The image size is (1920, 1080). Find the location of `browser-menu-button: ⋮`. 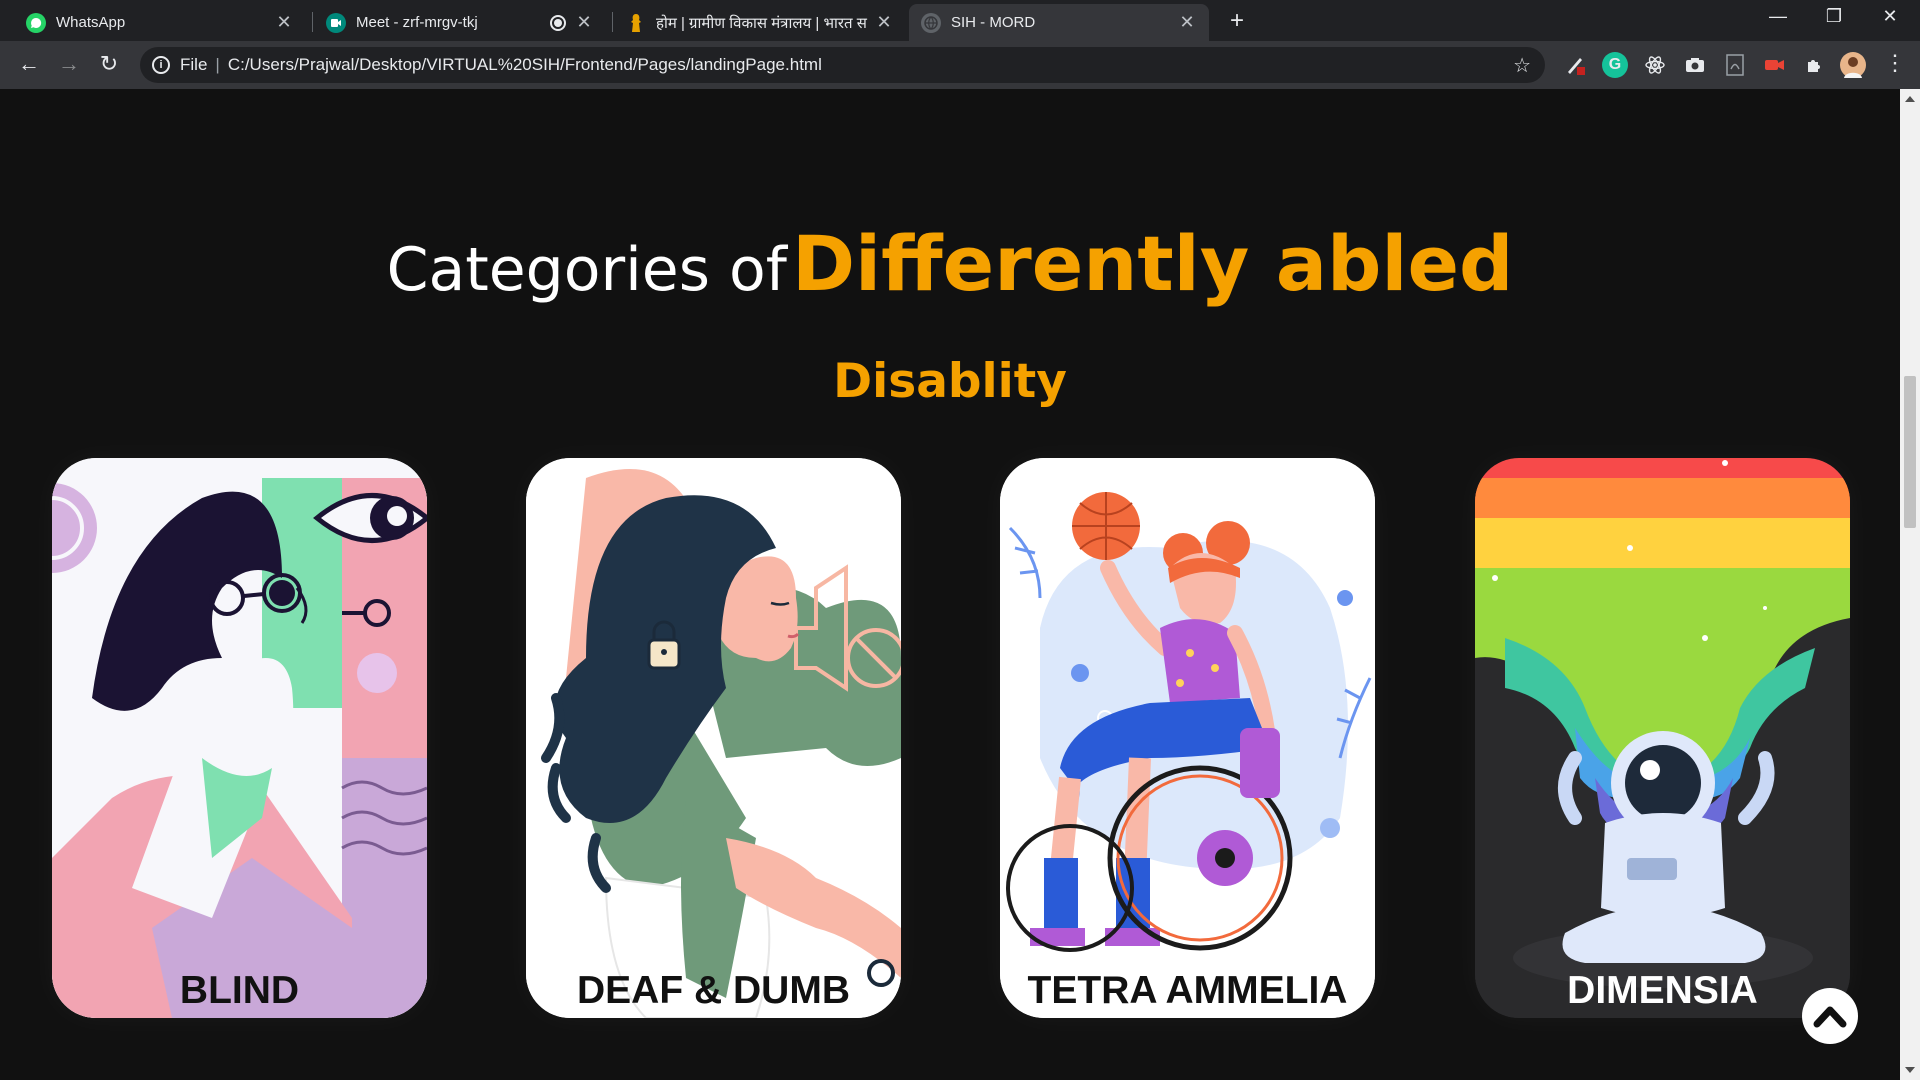

browser-menu-button: ⋮ is located at coordinates (1895, 63).